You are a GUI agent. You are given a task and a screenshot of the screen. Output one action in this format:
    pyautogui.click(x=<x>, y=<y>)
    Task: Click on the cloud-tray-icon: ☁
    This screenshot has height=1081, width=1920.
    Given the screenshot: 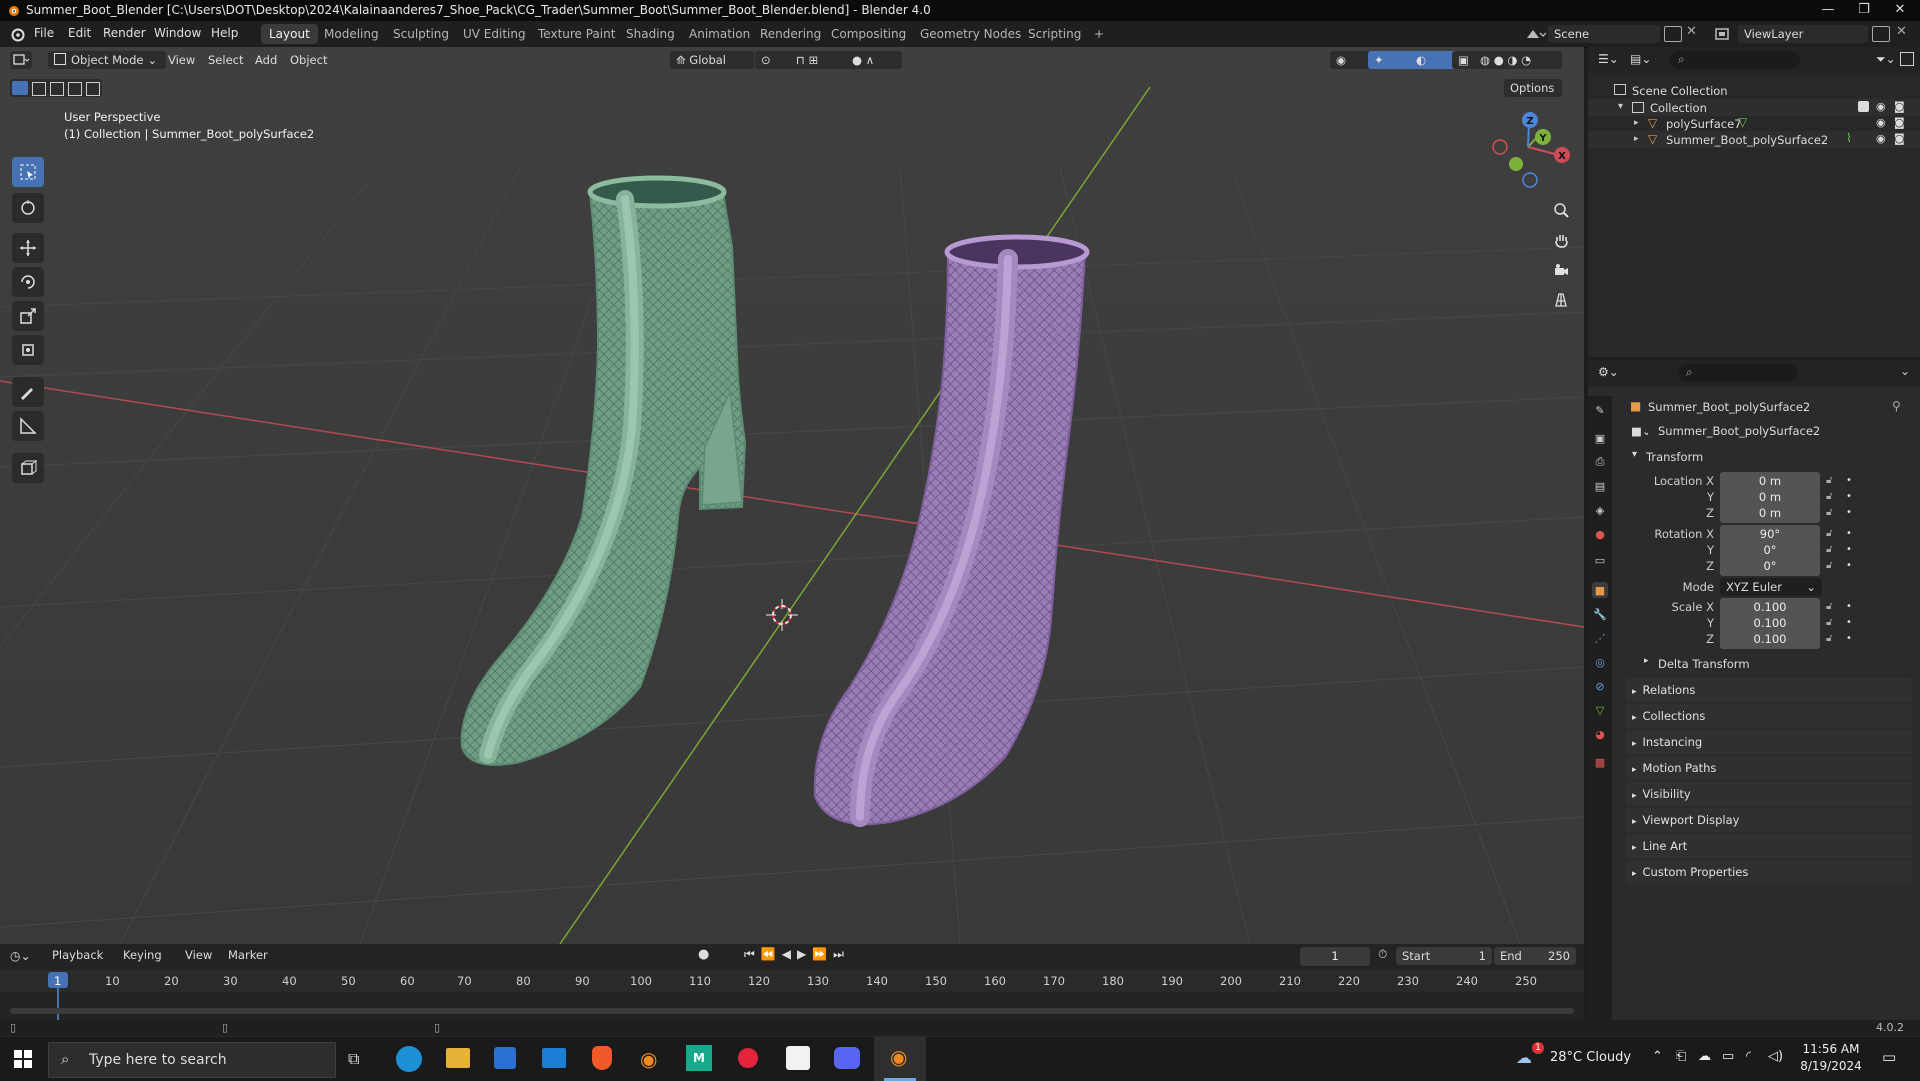 What is the action you would take?
    pyautogui.click(x=1704, y=1056)
    